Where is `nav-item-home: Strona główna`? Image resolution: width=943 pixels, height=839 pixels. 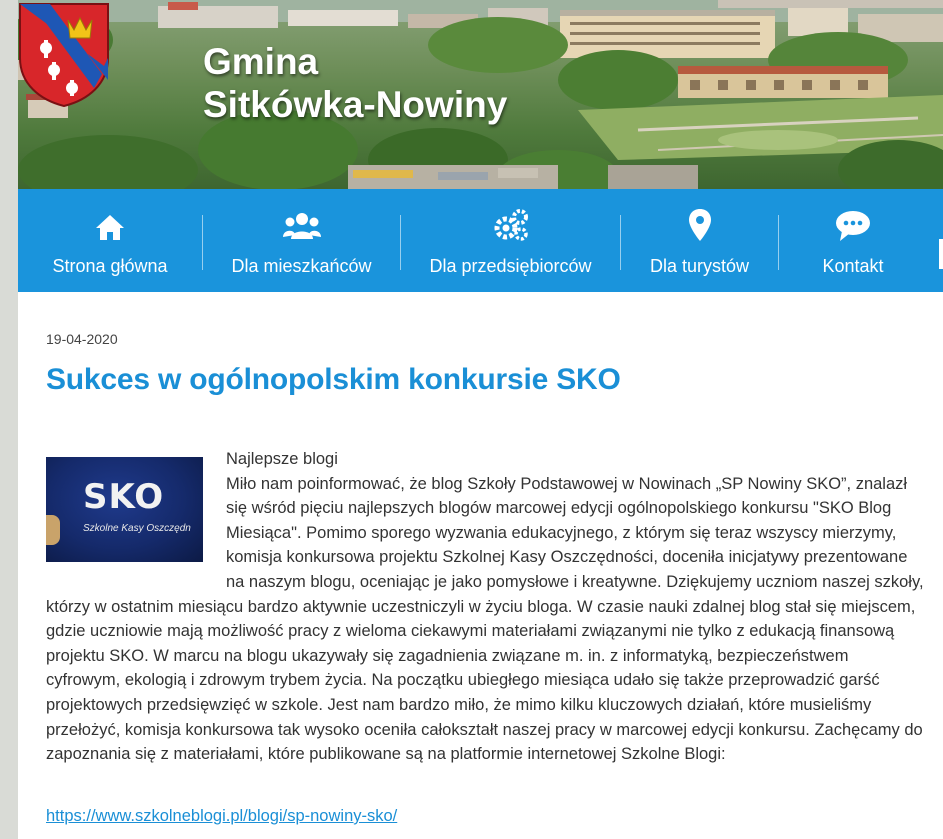
nav-item-home: Strona główna is located at coordinates (110, 240).